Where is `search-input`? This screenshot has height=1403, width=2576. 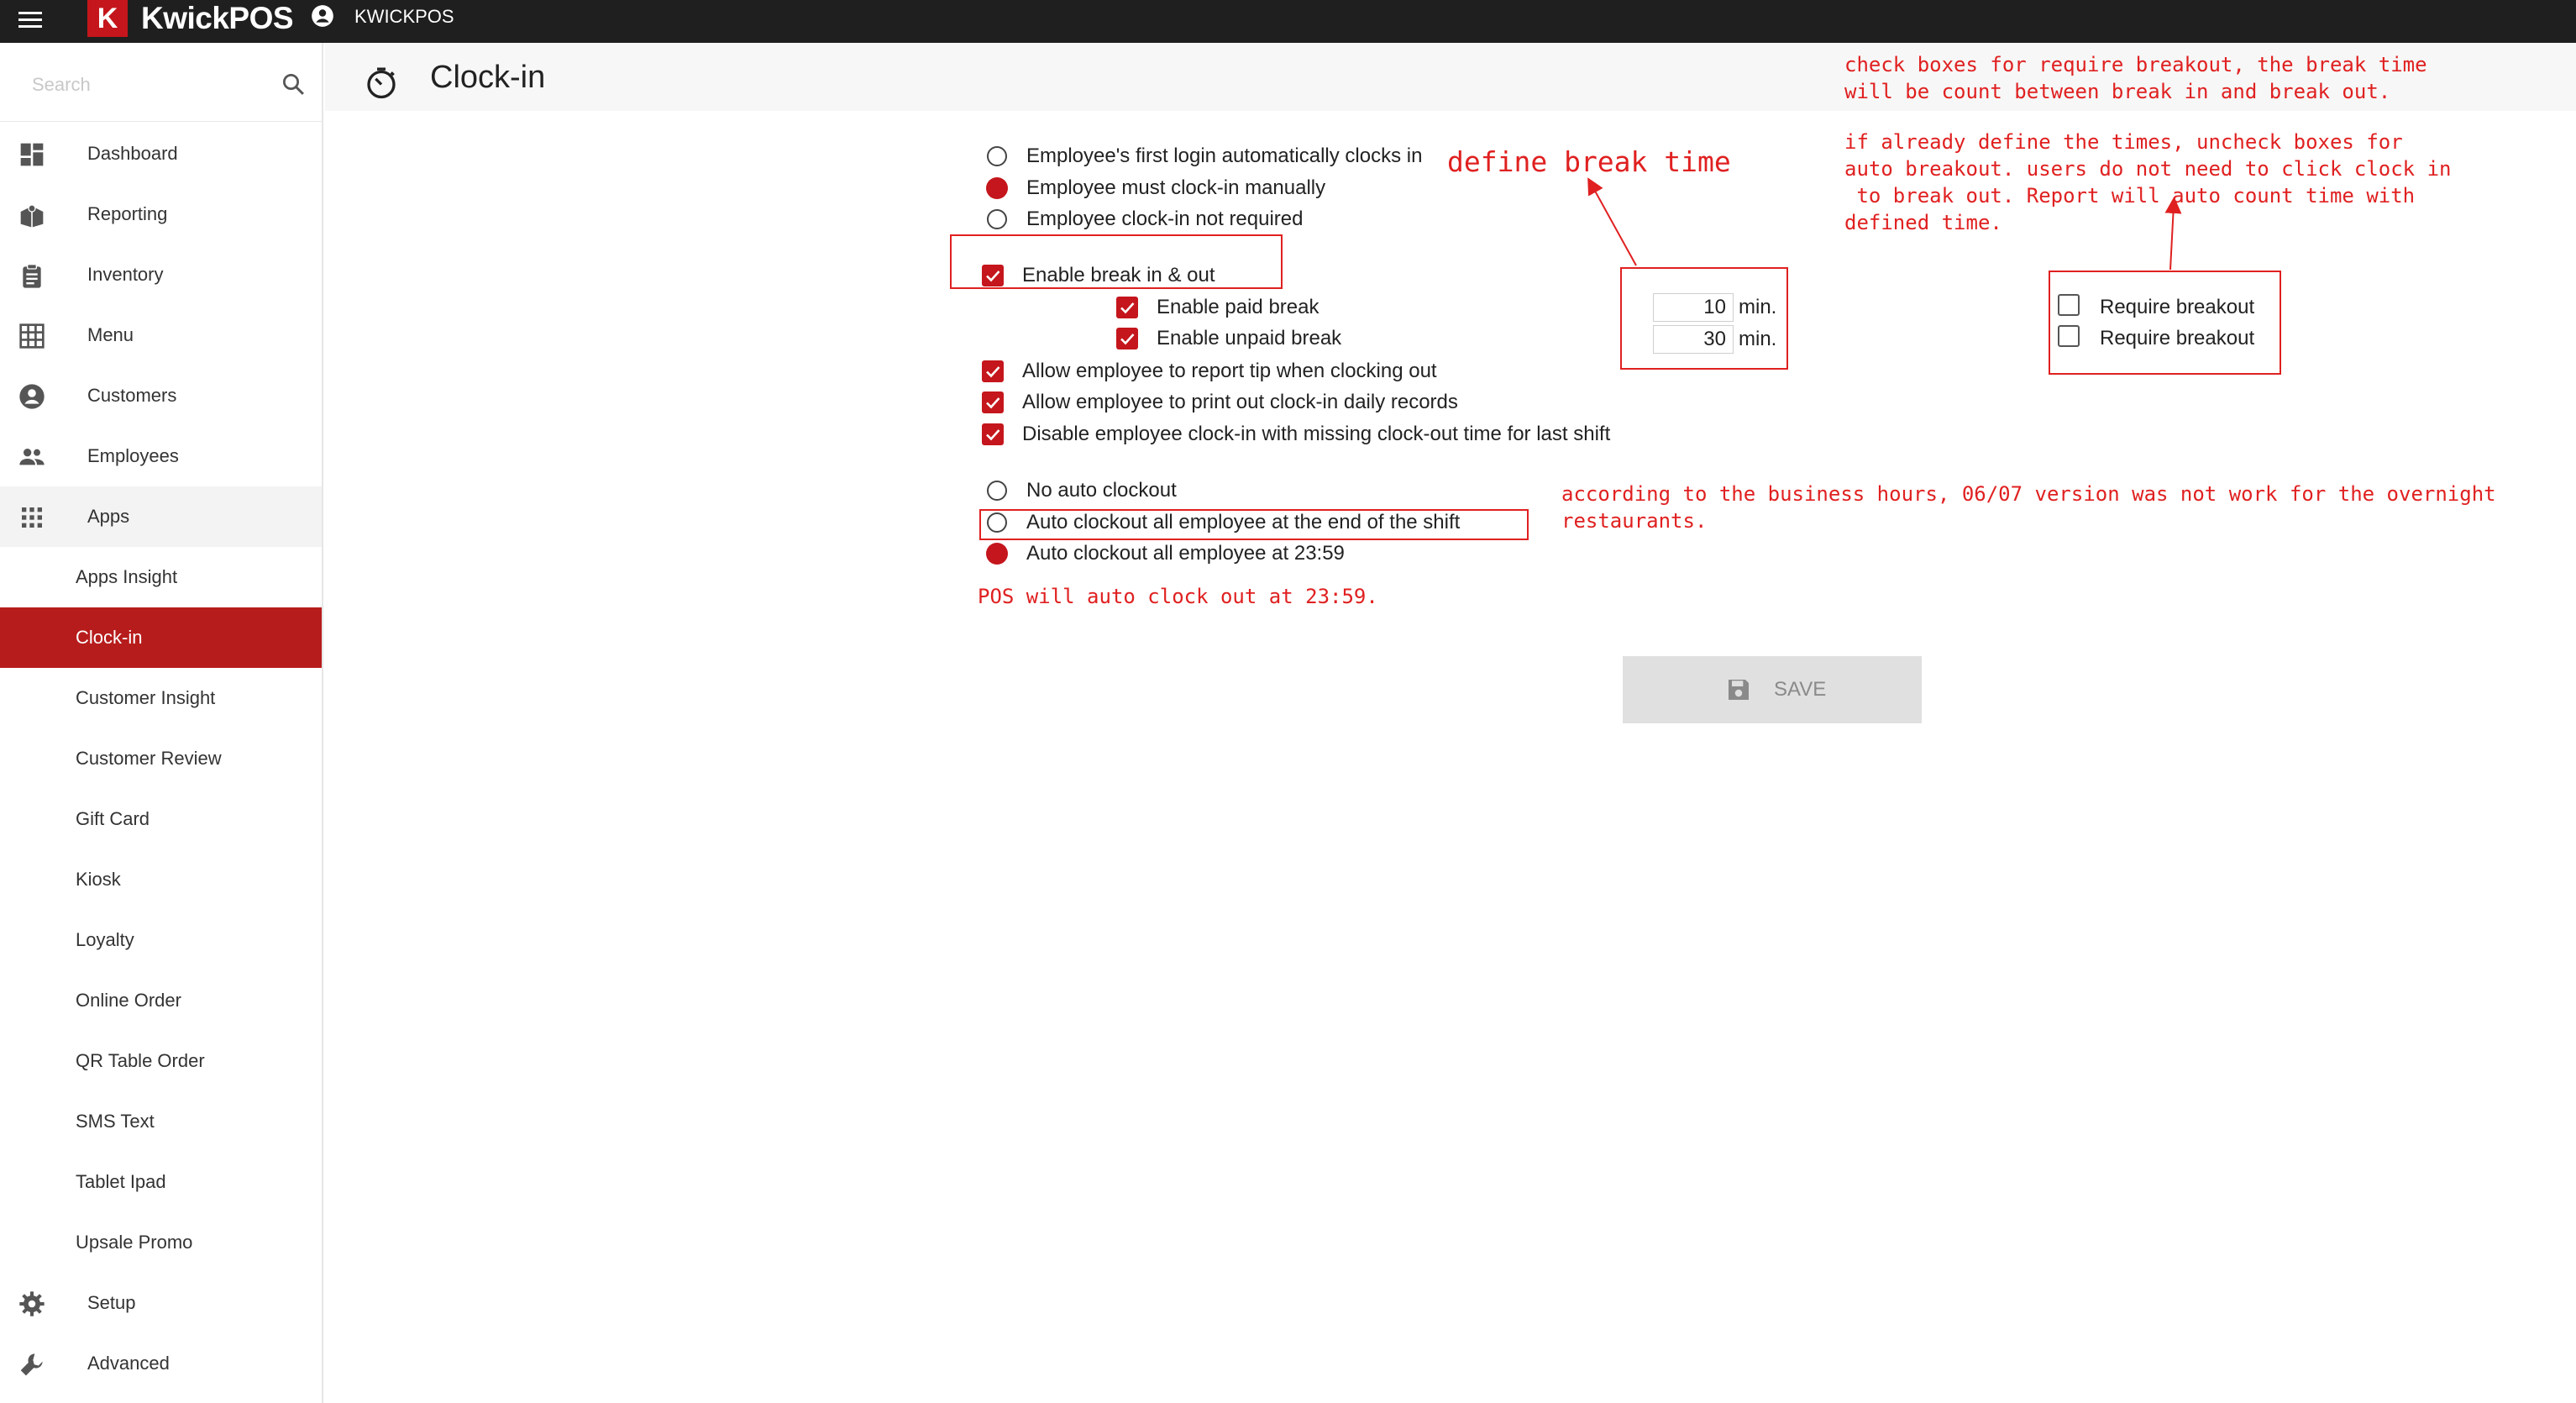 search-input is located at coordinates (149, 85).